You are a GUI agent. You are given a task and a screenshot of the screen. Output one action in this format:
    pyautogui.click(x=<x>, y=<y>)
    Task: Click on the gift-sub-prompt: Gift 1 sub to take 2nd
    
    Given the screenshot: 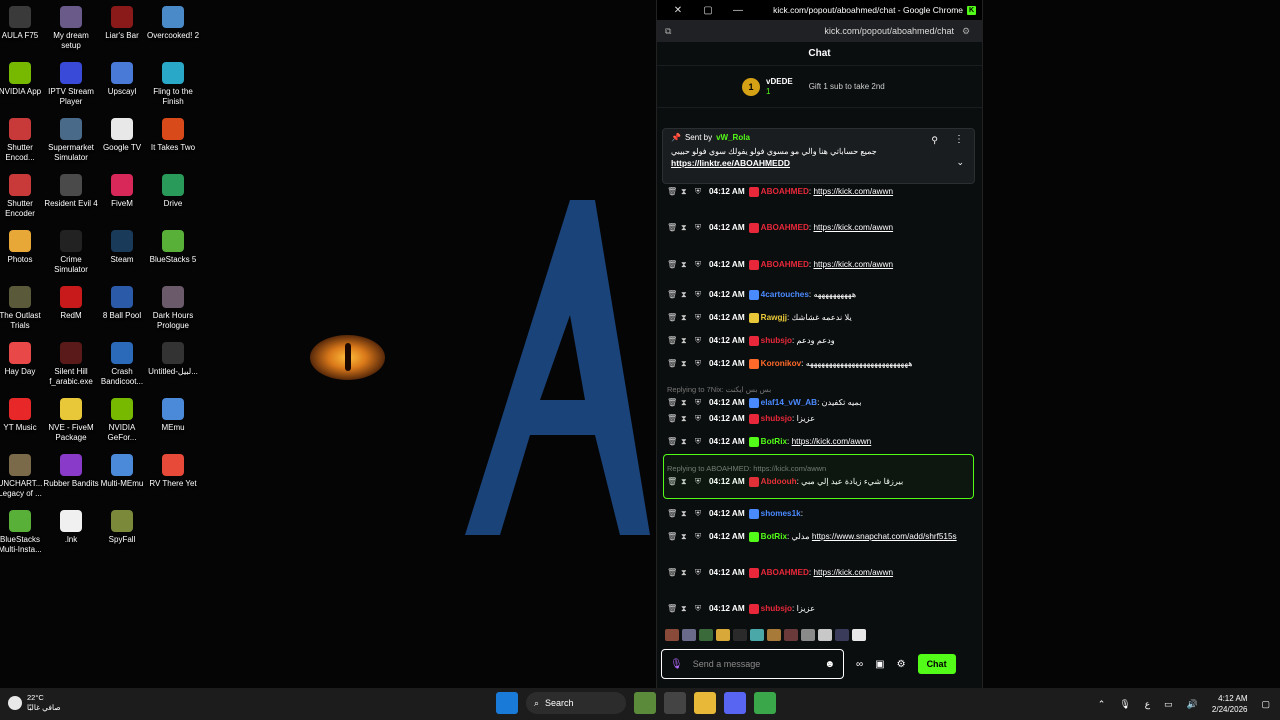 What is the action you would take?
    pyautogui.click(x=847, y=86)
    